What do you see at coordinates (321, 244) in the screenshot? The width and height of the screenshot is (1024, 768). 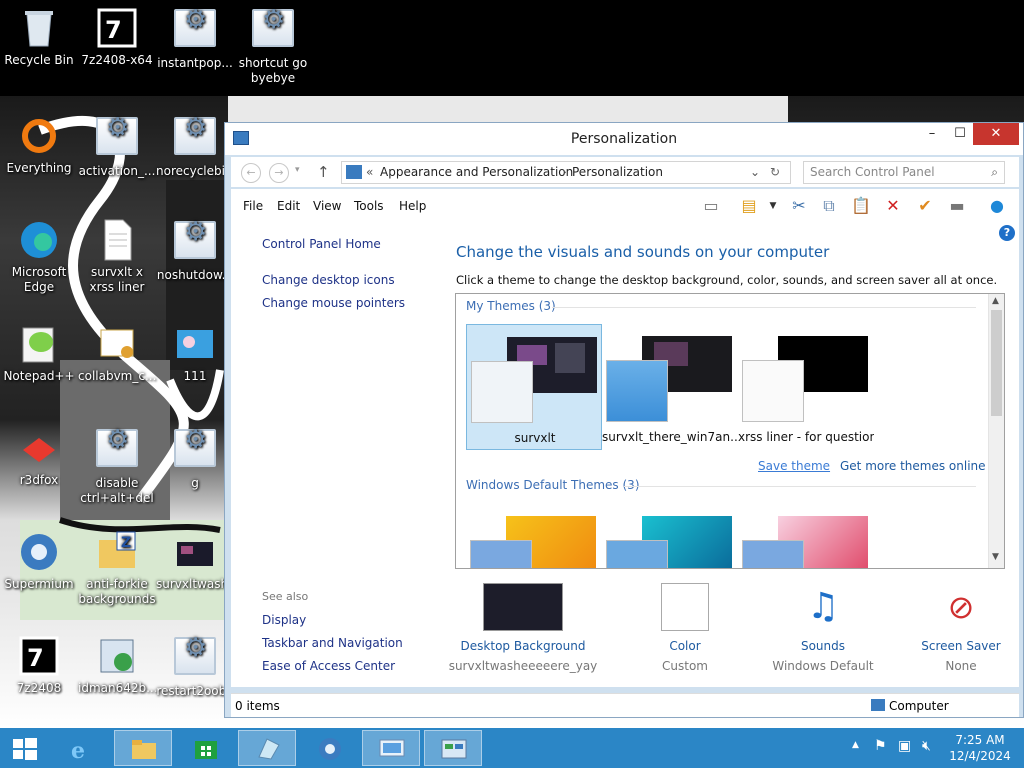 I see `control-panel-home-link: Control Panel Home` at bounding box center [321, 244].